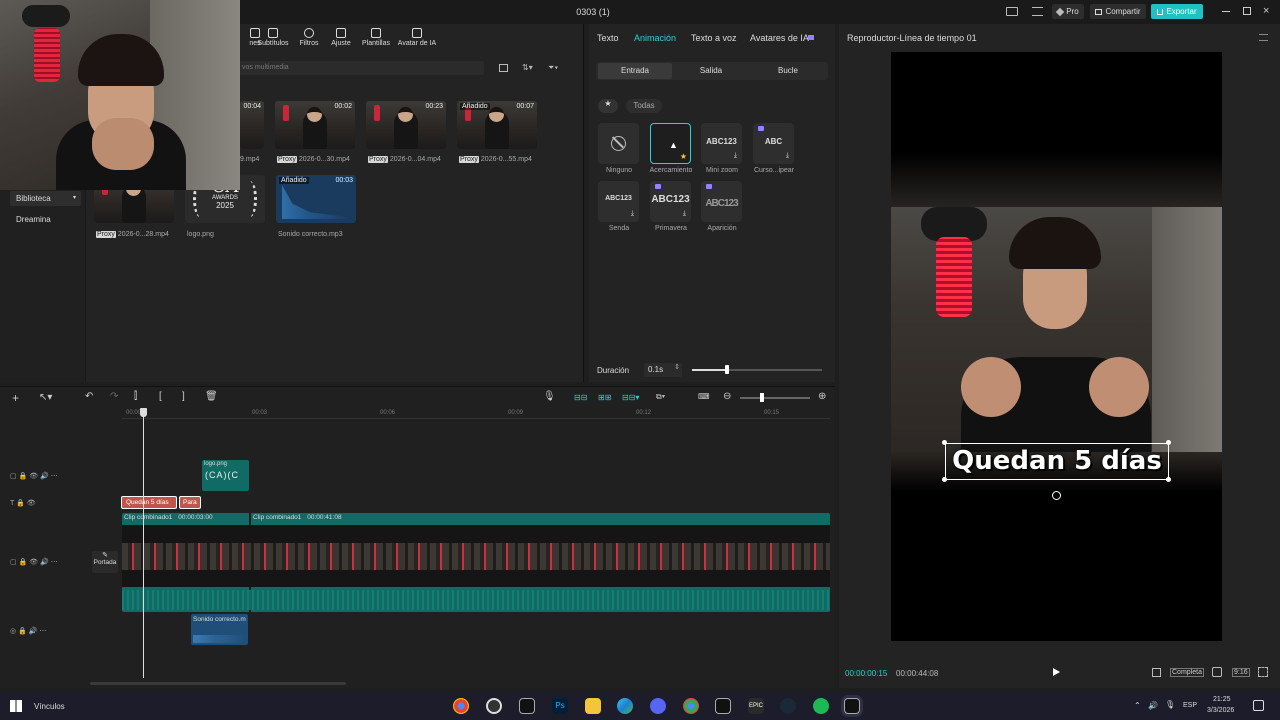 Image resolution: width=1280 pixels, height=720 pixels. Describe the element at coordinates (821, 706) in the screenshot. I see `spotify-icon` at that location.